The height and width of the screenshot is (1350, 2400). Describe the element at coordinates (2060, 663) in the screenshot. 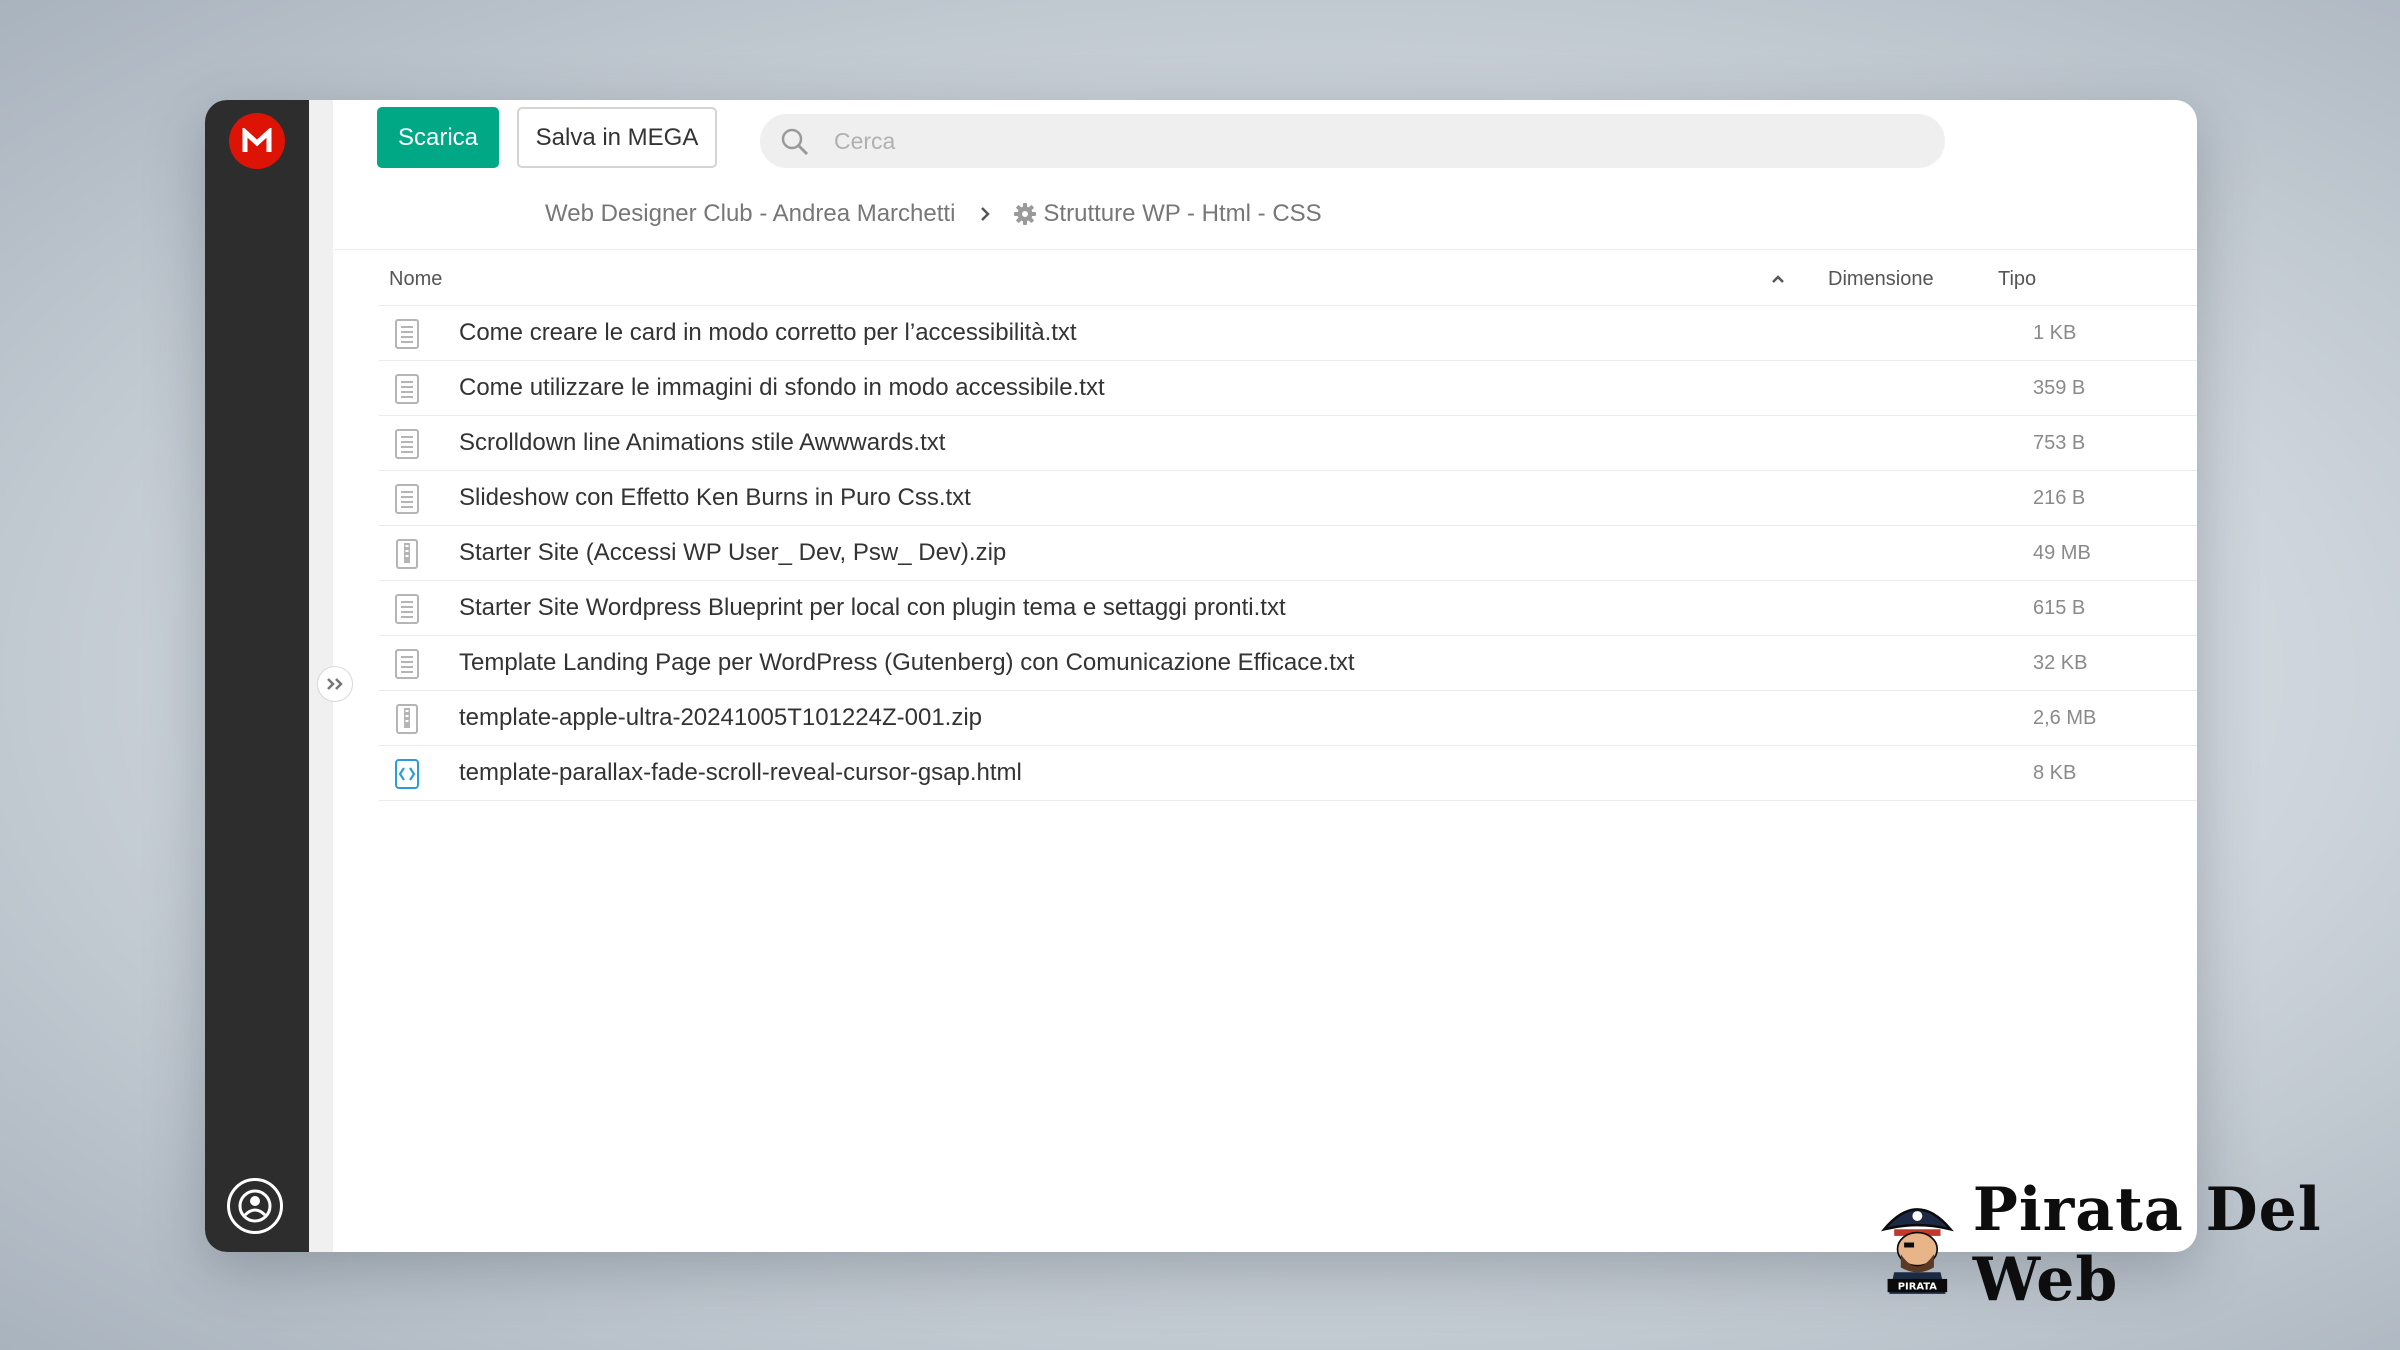

I see `file-size: 32 KB` at that location.